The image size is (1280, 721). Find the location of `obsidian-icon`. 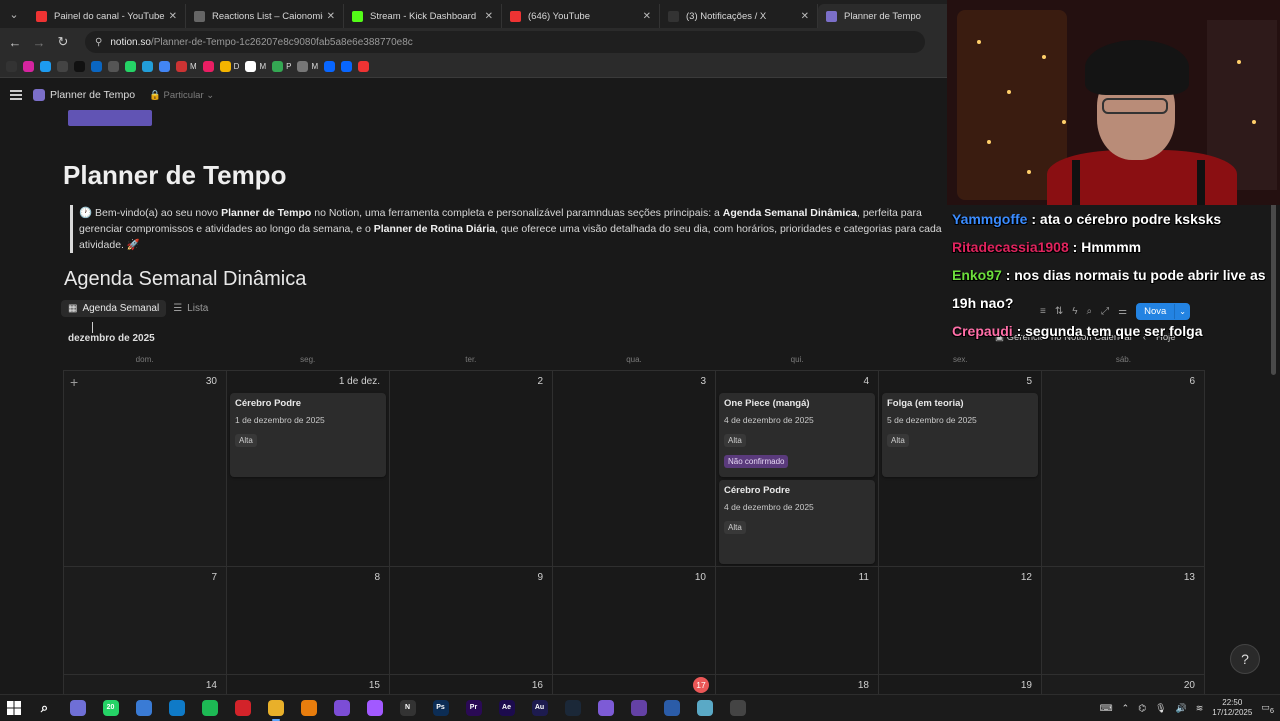

obsidian-icon is located at coordinates (341, 707).